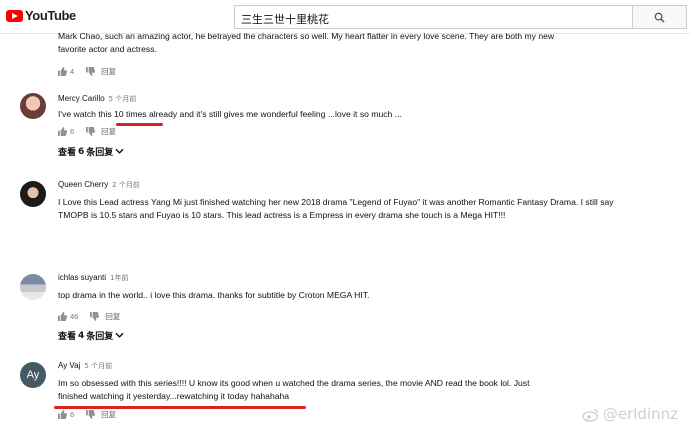  Describe the element at coordinates (369, 71) in the screenshot. I see `comment-actions: 4 回复` at that location.